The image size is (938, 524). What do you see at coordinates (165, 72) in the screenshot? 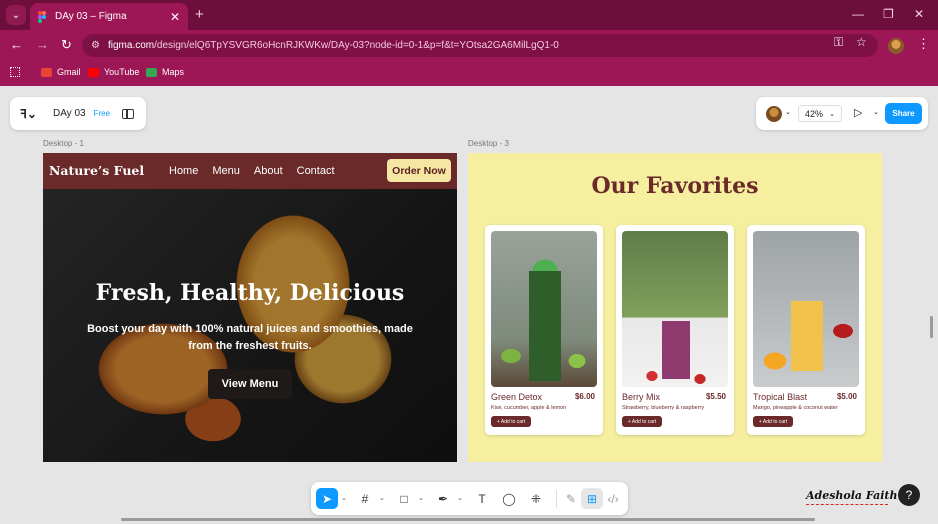
I see `bookmark-maps: Maps` at bounding box center [165, 72].